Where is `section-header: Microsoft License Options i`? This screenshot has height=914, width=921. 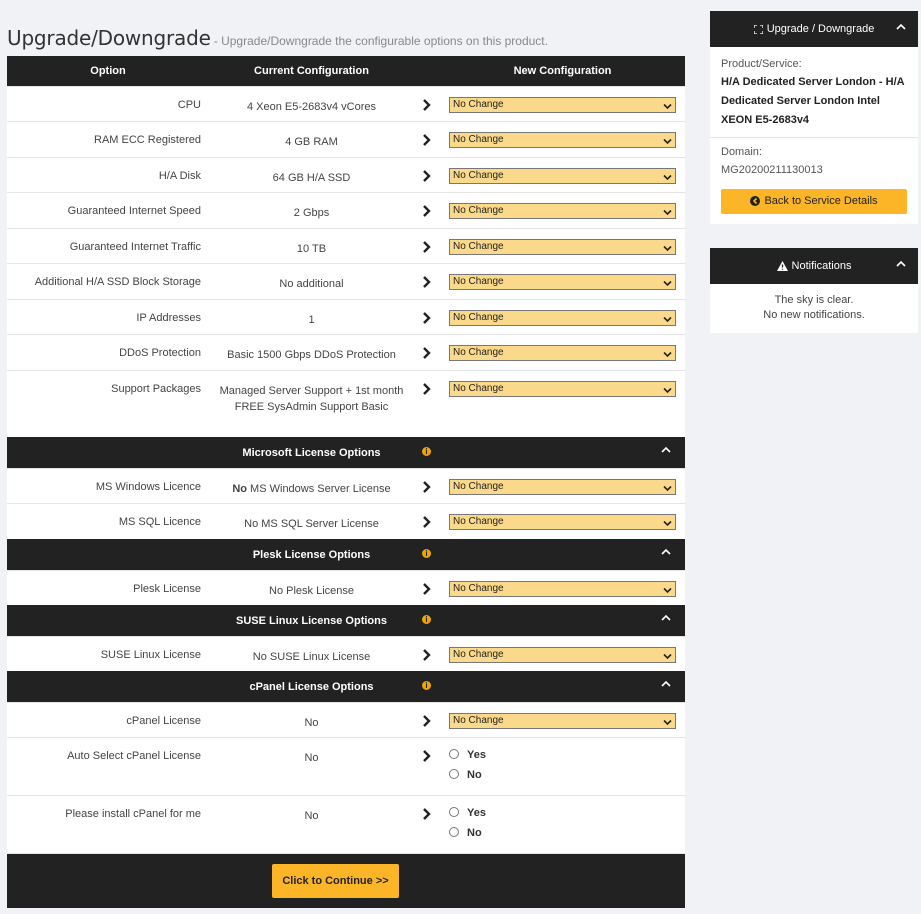
section-header: Microsoft License Options i is located at coordinates (346, 452).